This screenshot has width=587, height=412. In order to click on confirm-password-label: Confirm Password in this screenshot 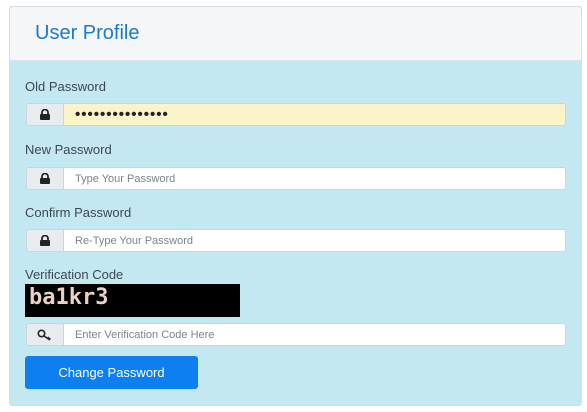, I will do `click(78, 212)`.